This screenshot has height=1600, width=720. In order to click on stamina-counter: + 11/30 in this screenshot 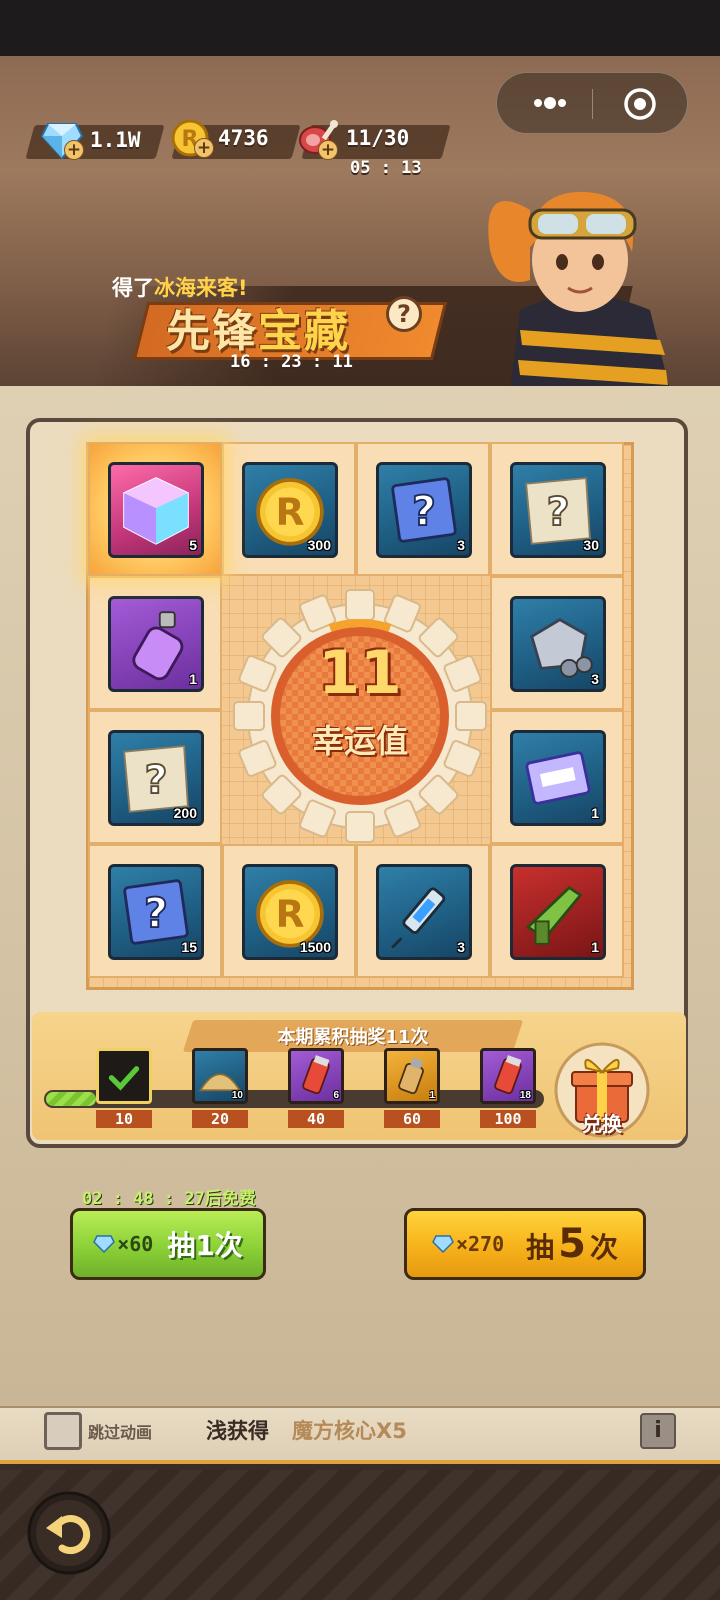, I will do `click(354, 140)`.